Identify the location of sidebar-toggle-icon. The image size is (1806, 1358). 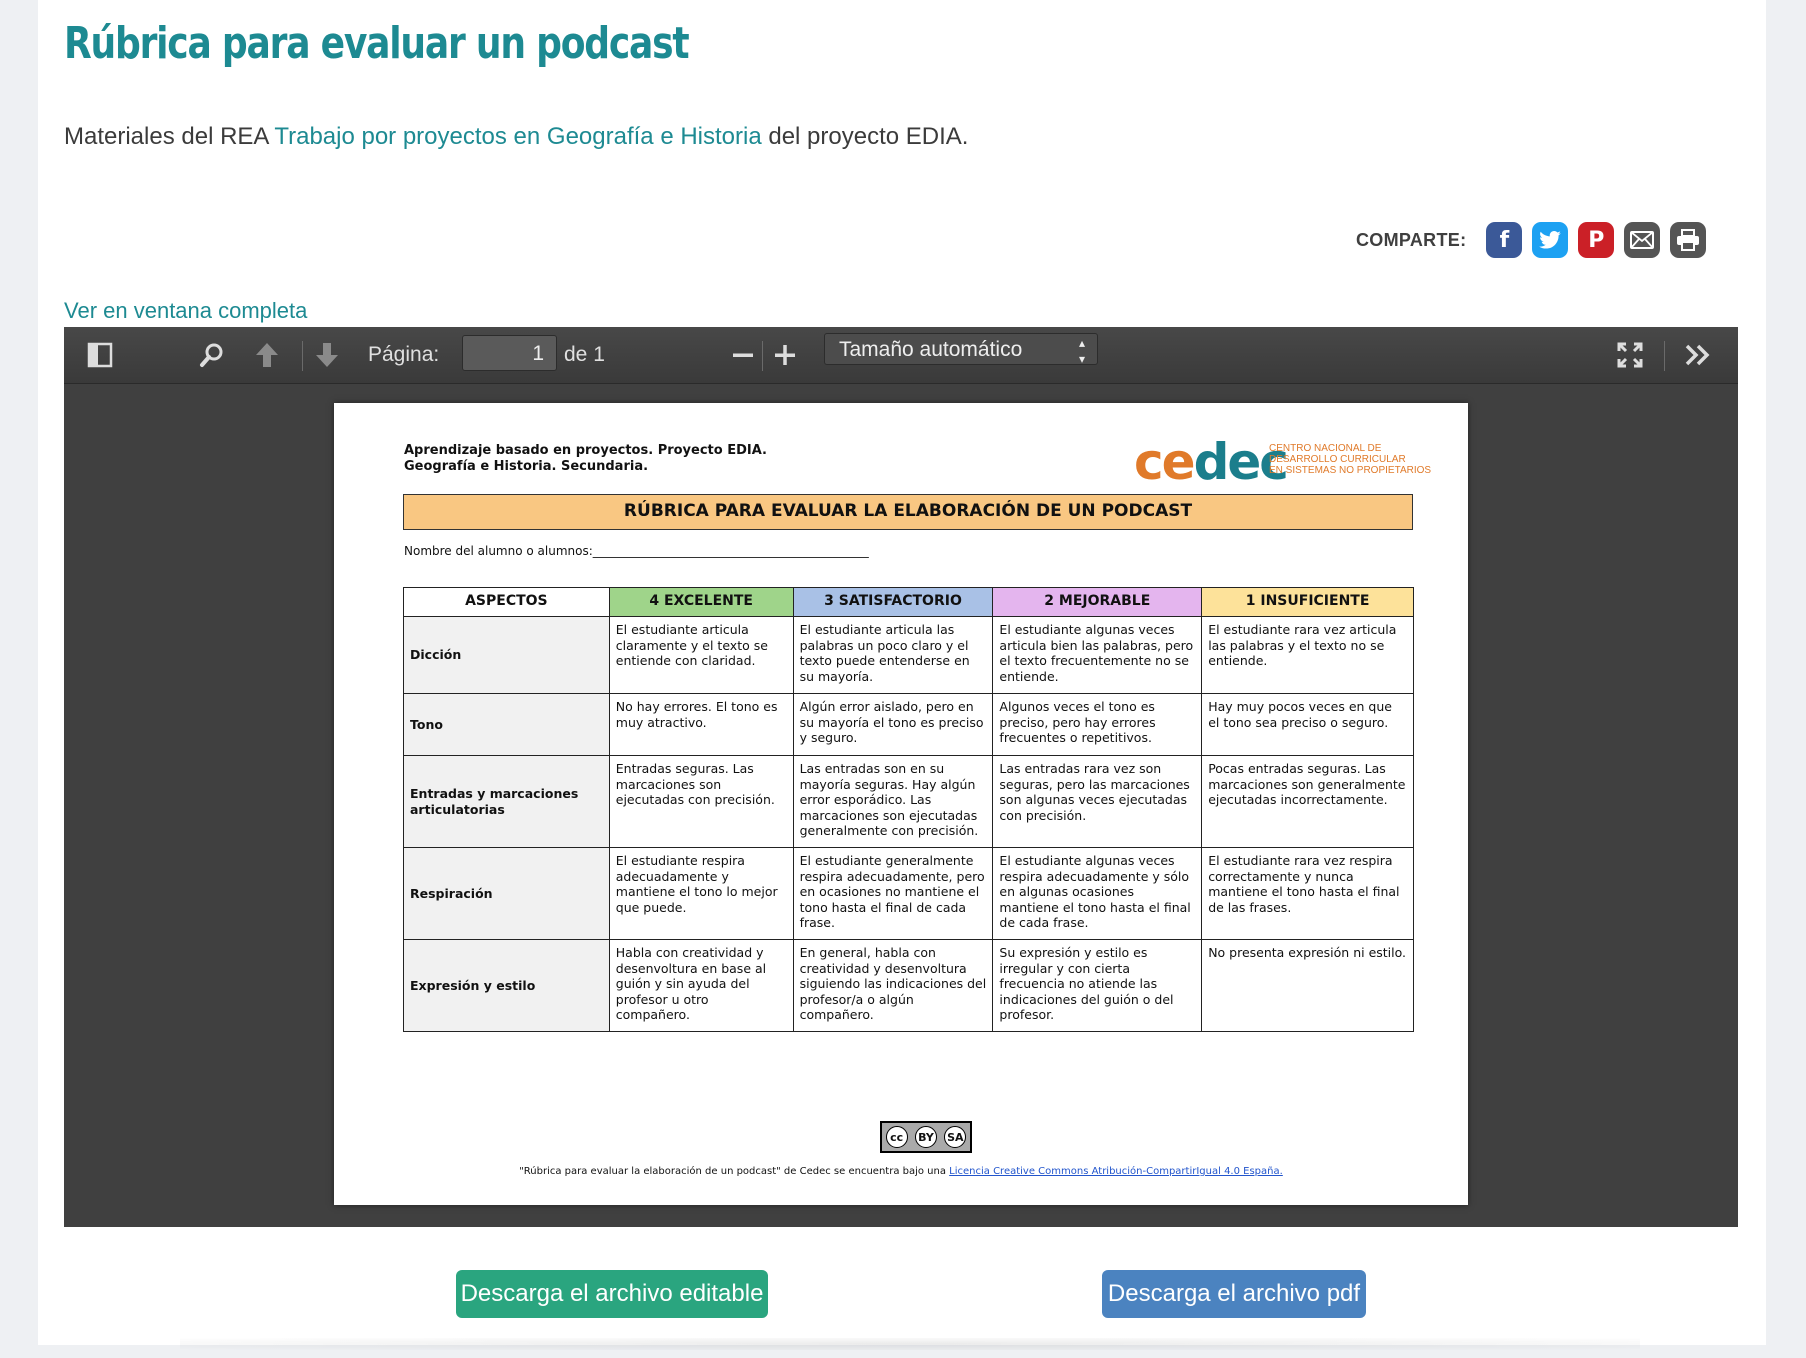
(100, 355).